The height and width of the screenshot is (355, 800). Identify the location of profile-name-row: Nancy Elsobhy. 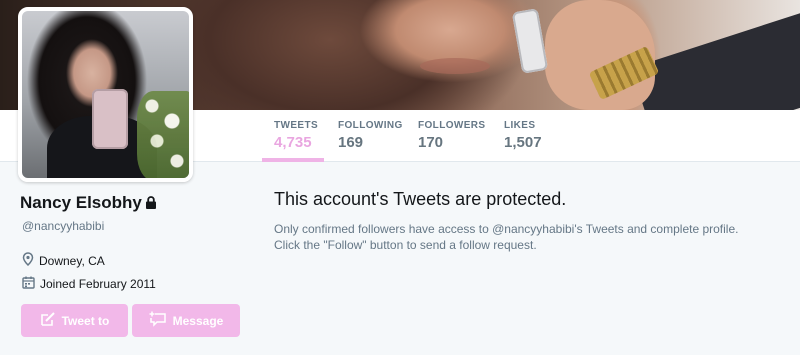
(88, 203).